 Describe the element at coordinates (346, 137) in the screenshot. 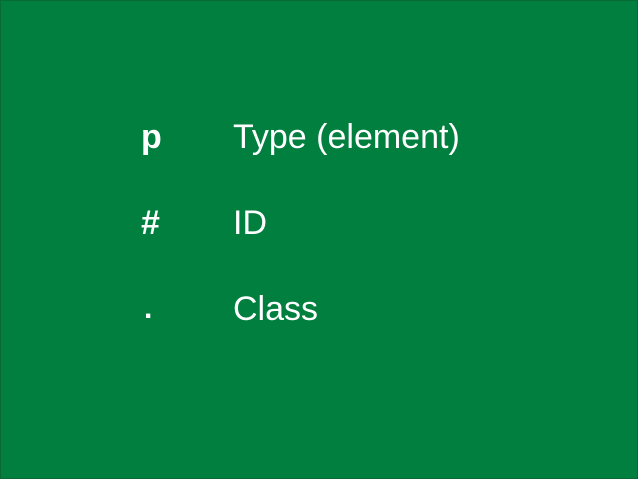

I see `type-selector-label: Type (element)` at that location.